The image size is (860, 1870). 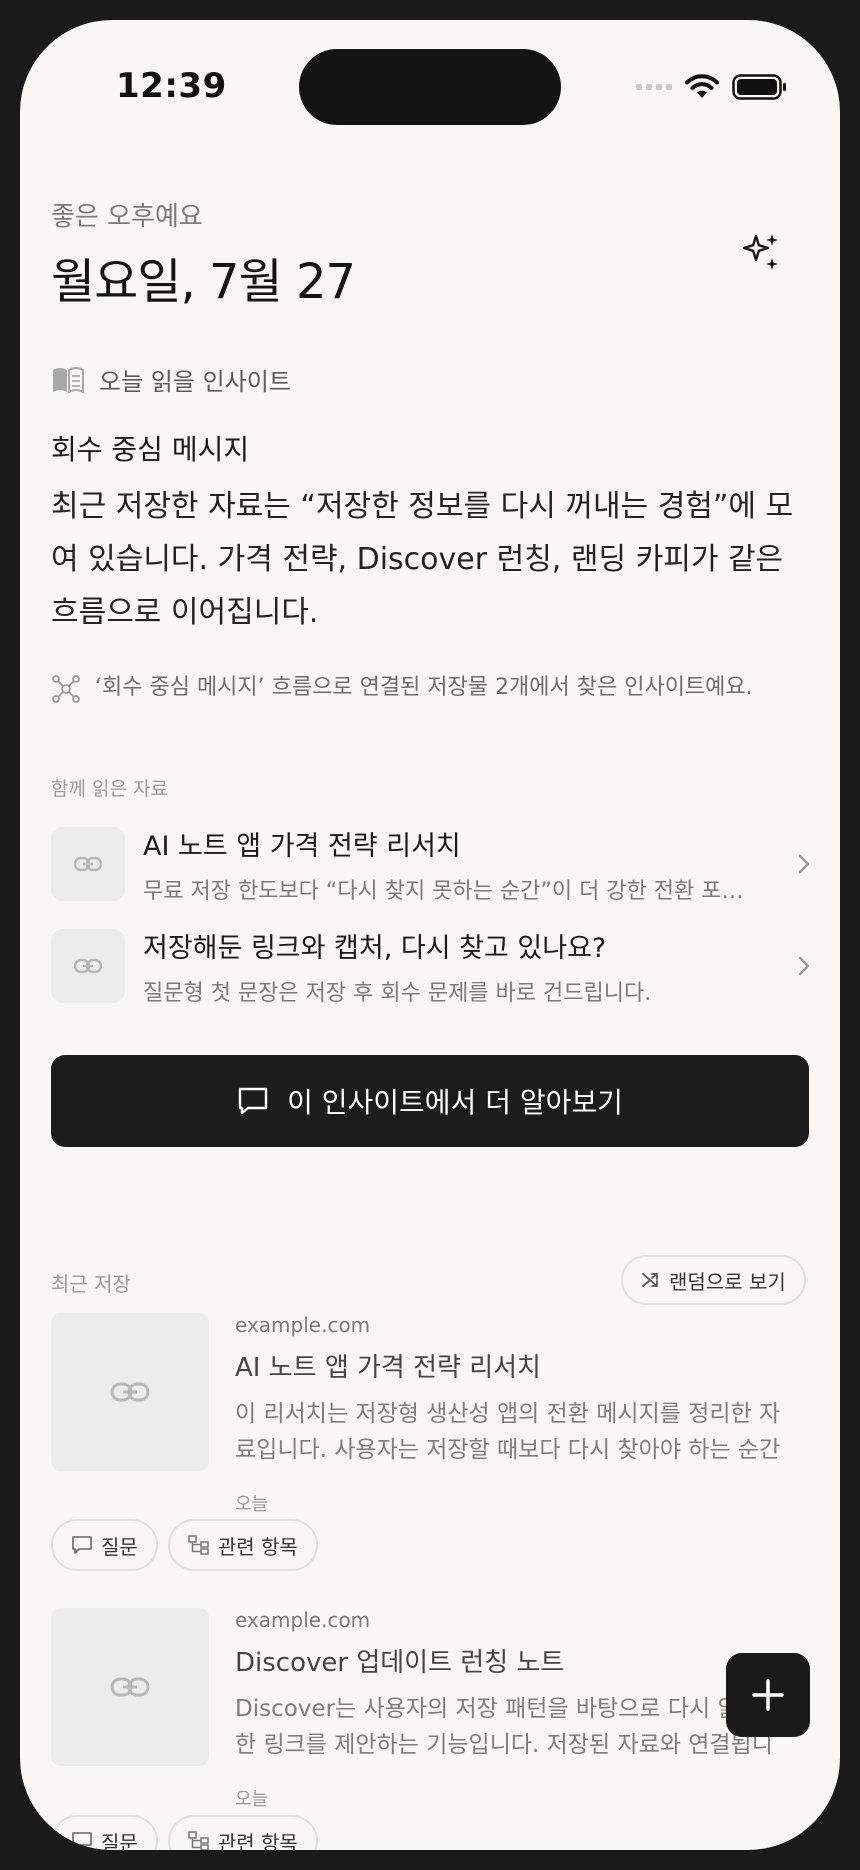 I want to click on status-icons, so click(x=712, y=87).